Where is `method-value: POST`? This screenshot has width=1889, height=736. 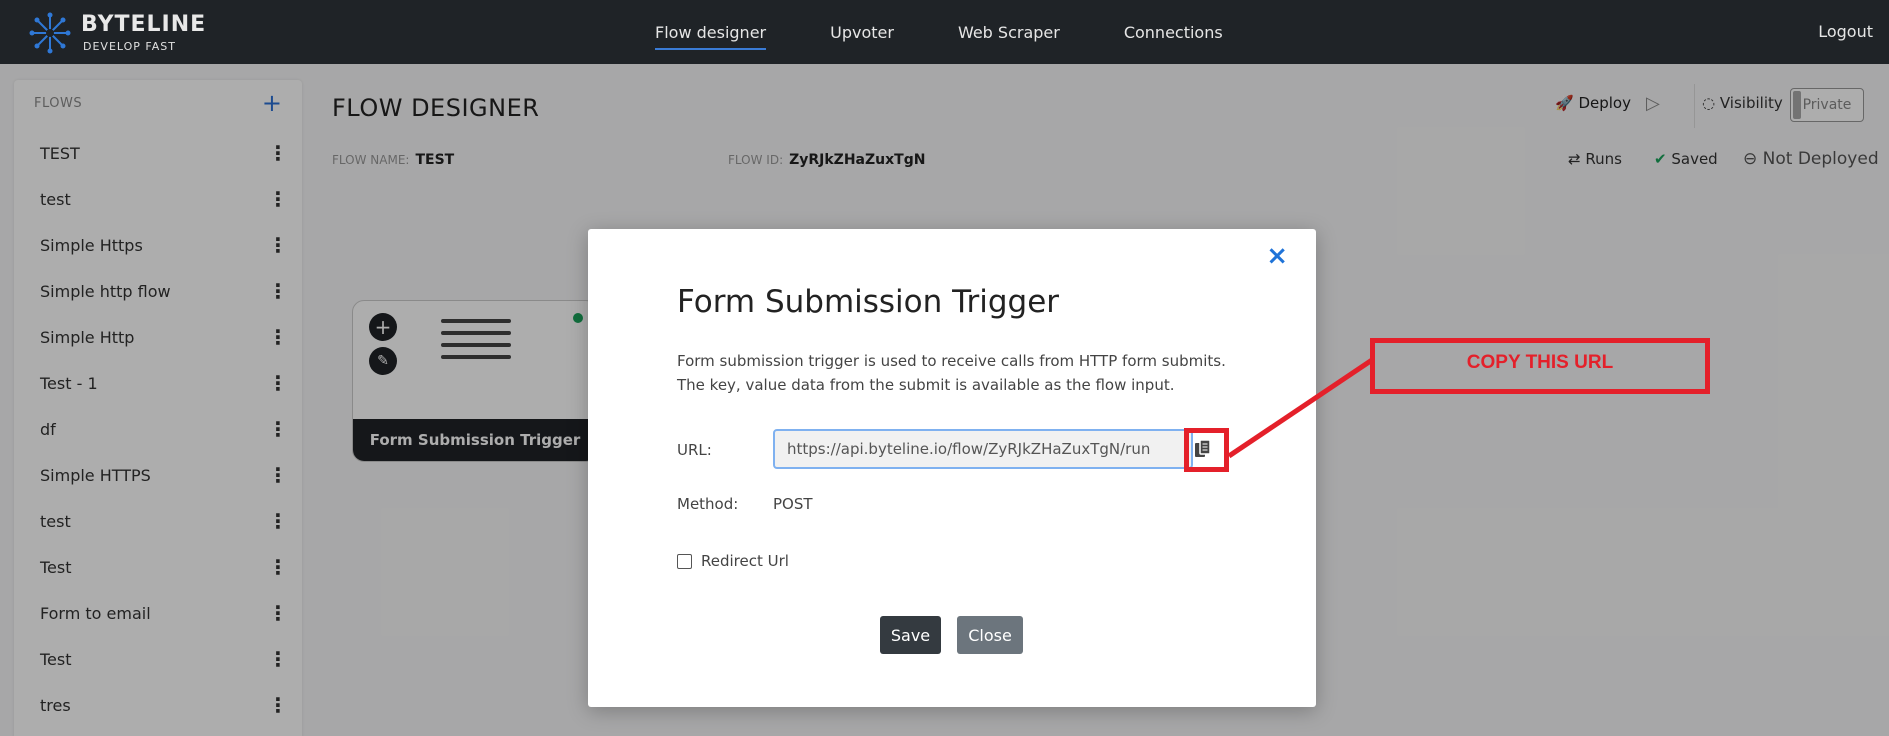
method-value: POST is located at coordinates (793, 504).